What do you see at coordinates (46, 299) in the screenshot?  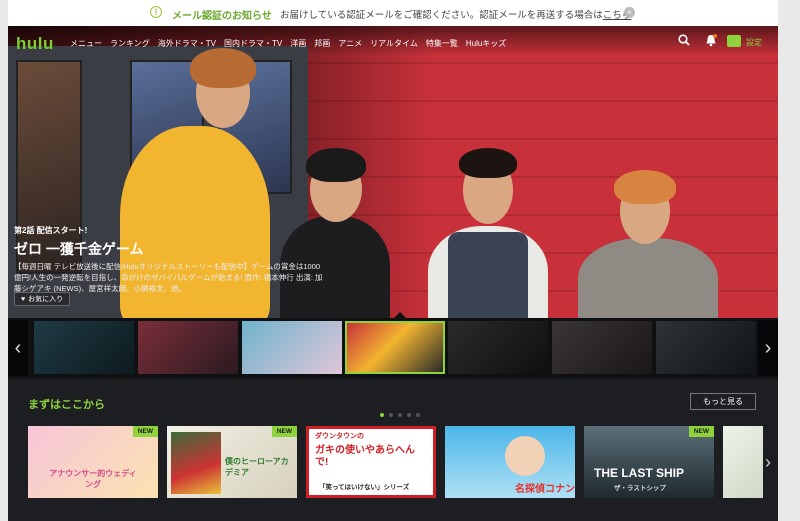 I see `favorite-label: お気に入り` at bounding box center [46, 299].